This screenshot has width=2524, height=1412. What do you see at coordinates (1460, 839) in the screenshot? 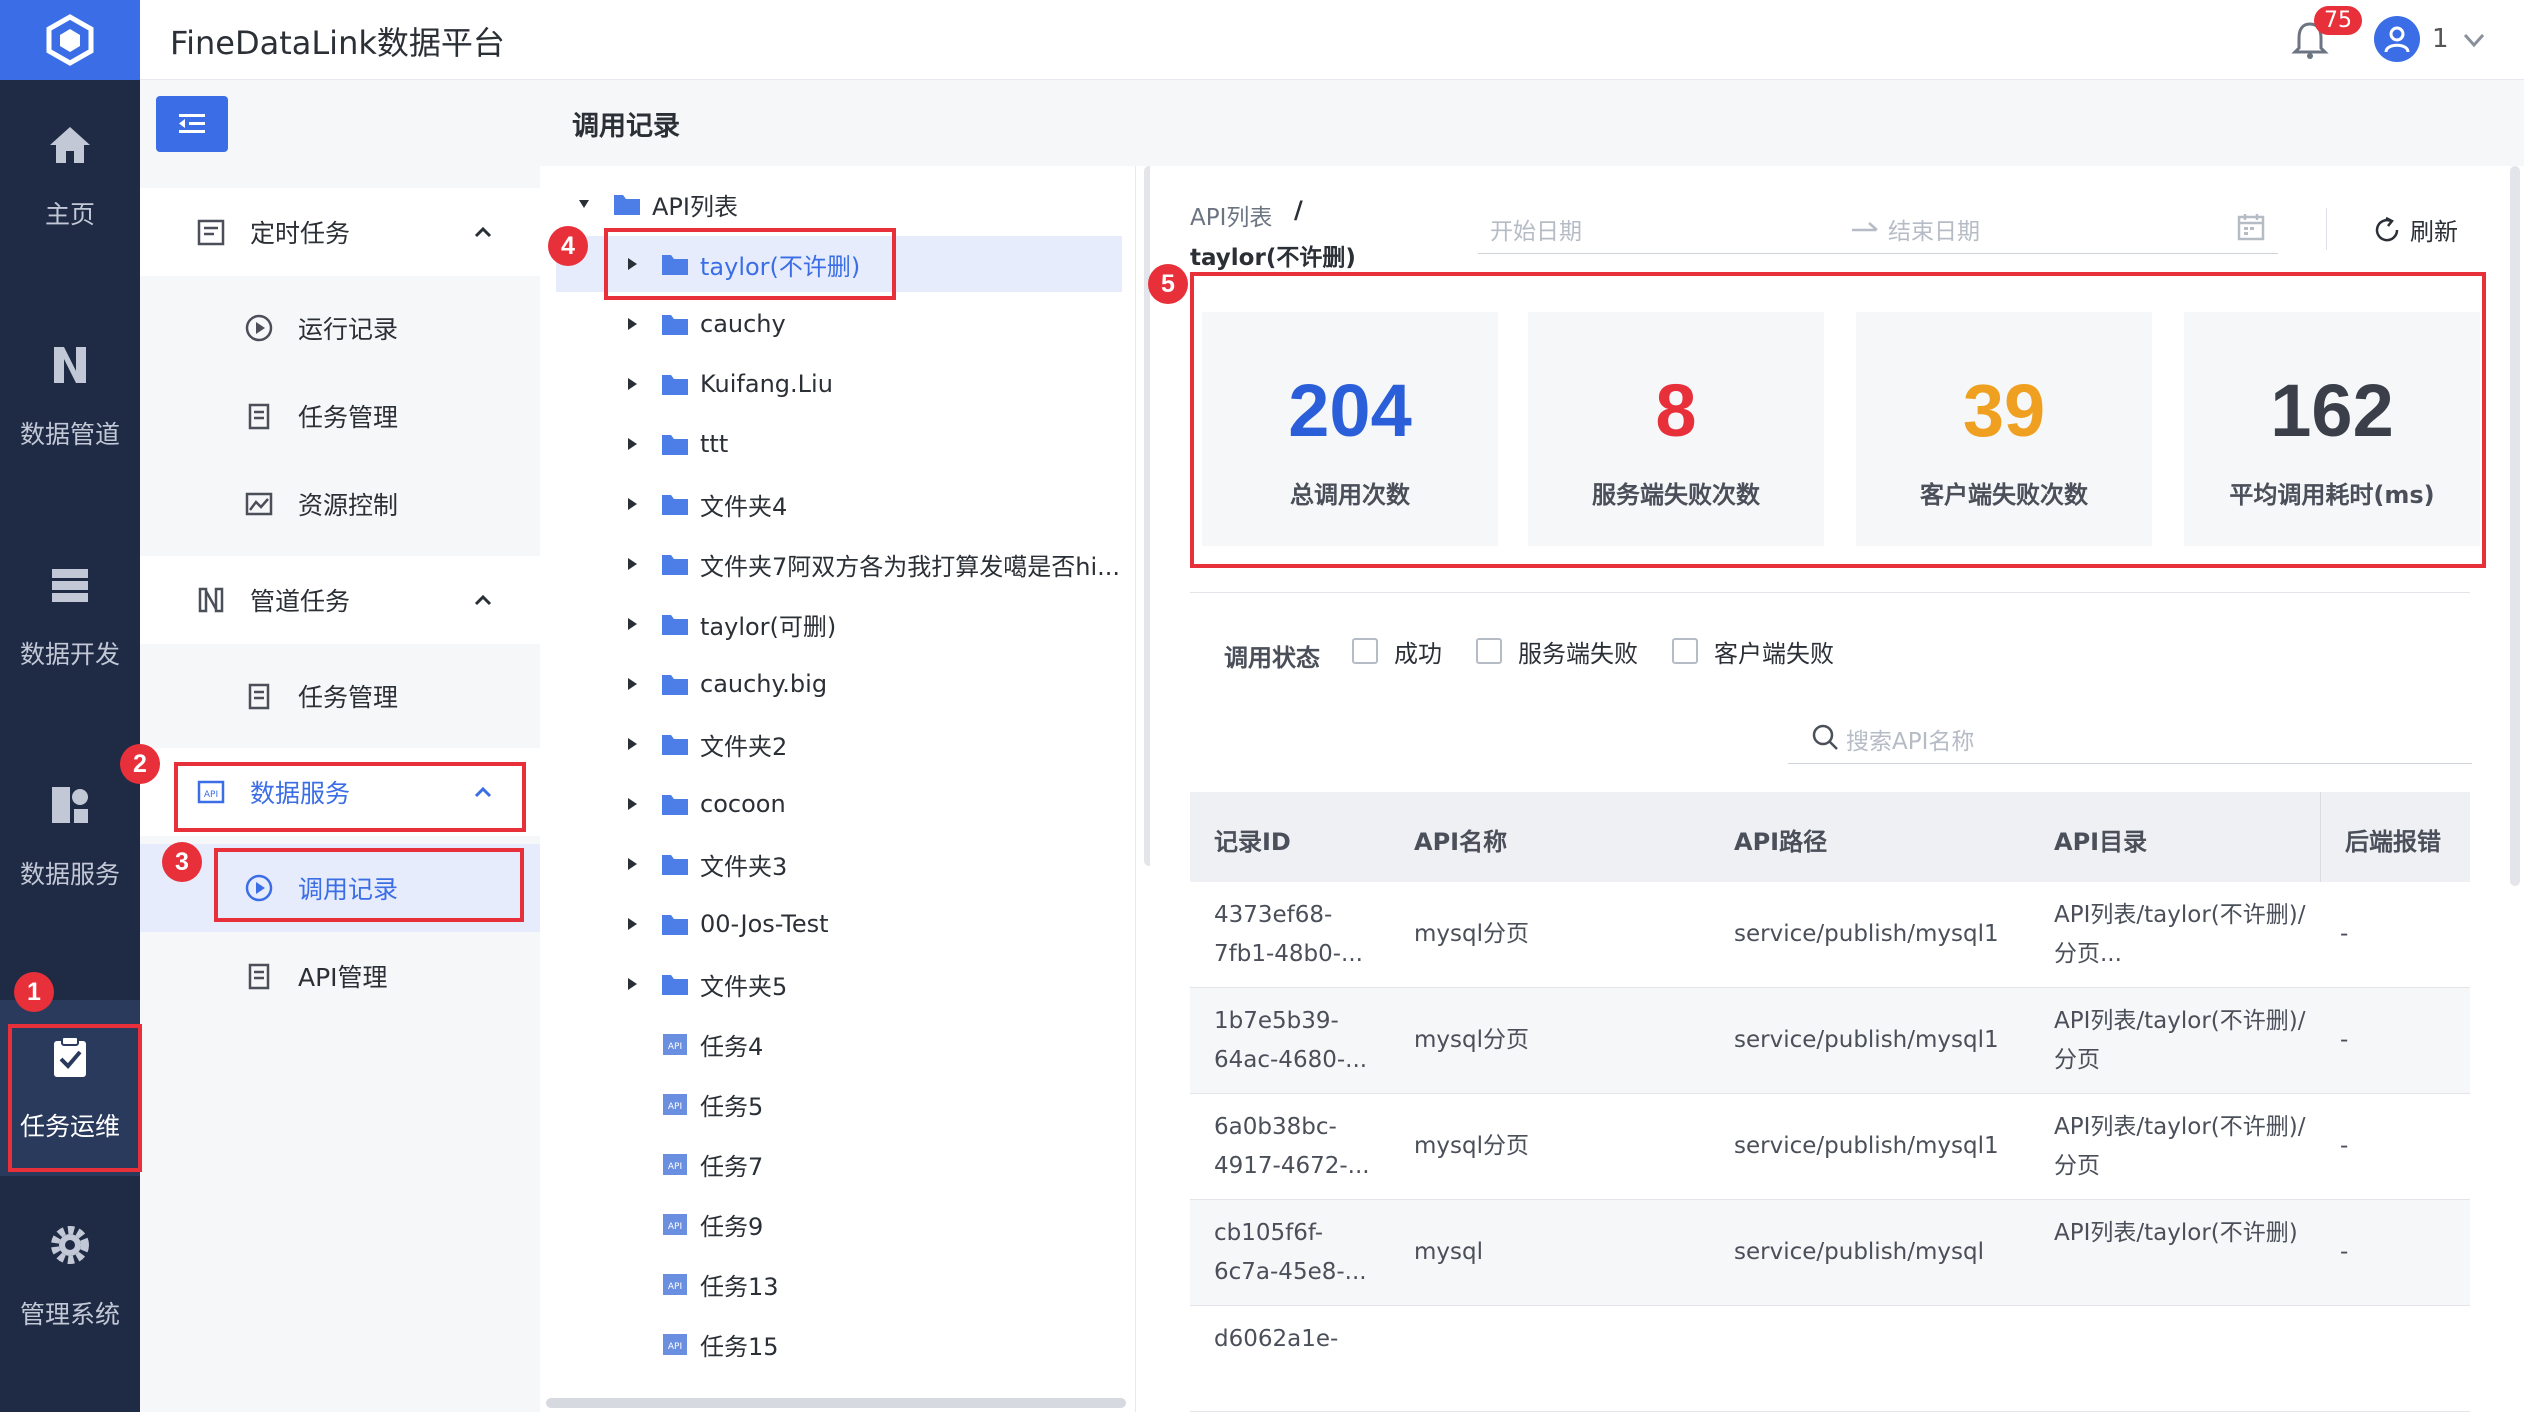
I see `column-header: API名称` at bounding box center [1460, 839].